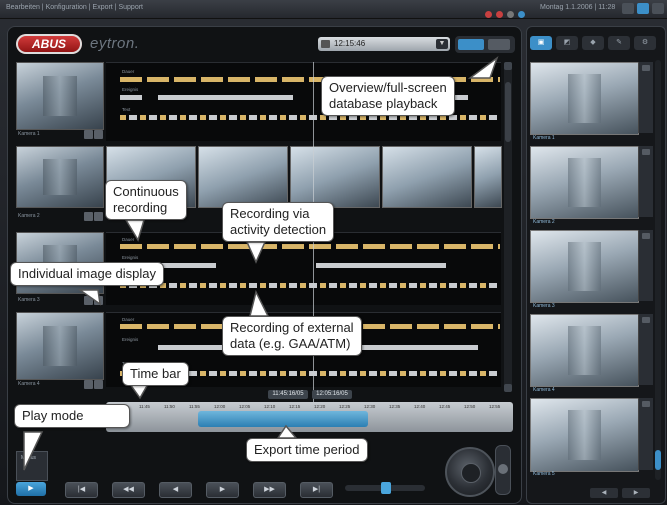  I want to click on callout-playmode-text: Play mode, so click(53, 415).